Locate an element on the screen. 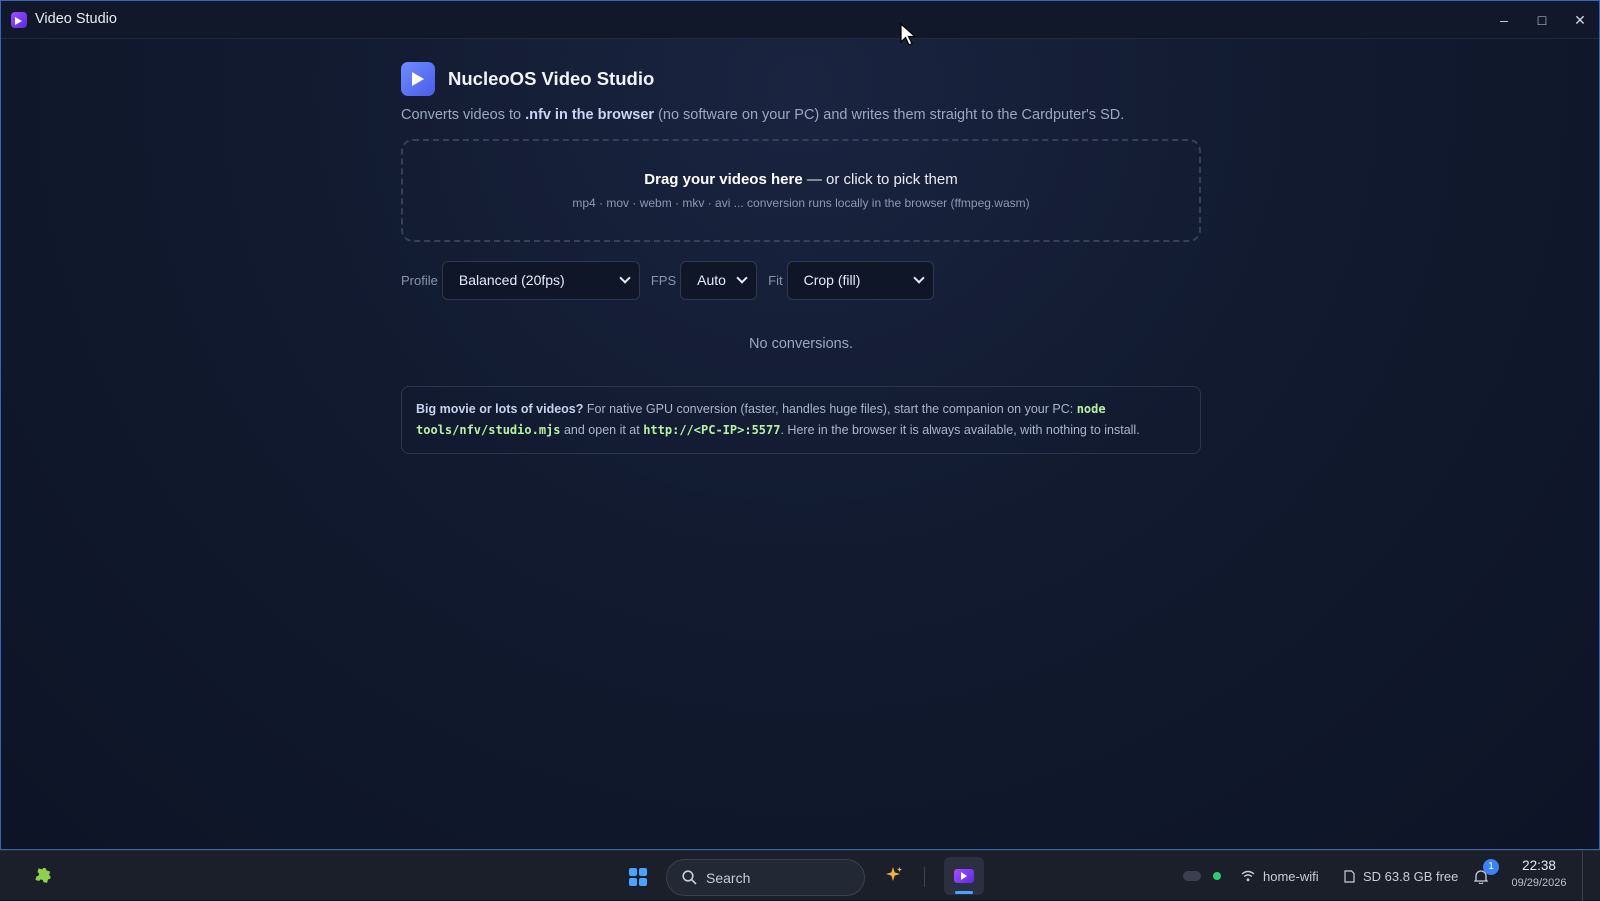 The width and height of the screenshot is (1600, 901). close-icon: ✕ is located at coordinates (1580, 19).